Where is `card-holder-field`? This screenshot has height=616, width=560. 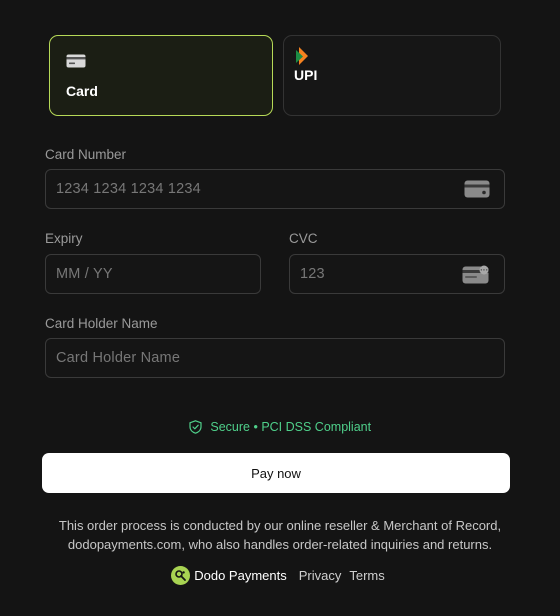 card-holder-field is located at coordinates (275, 358).